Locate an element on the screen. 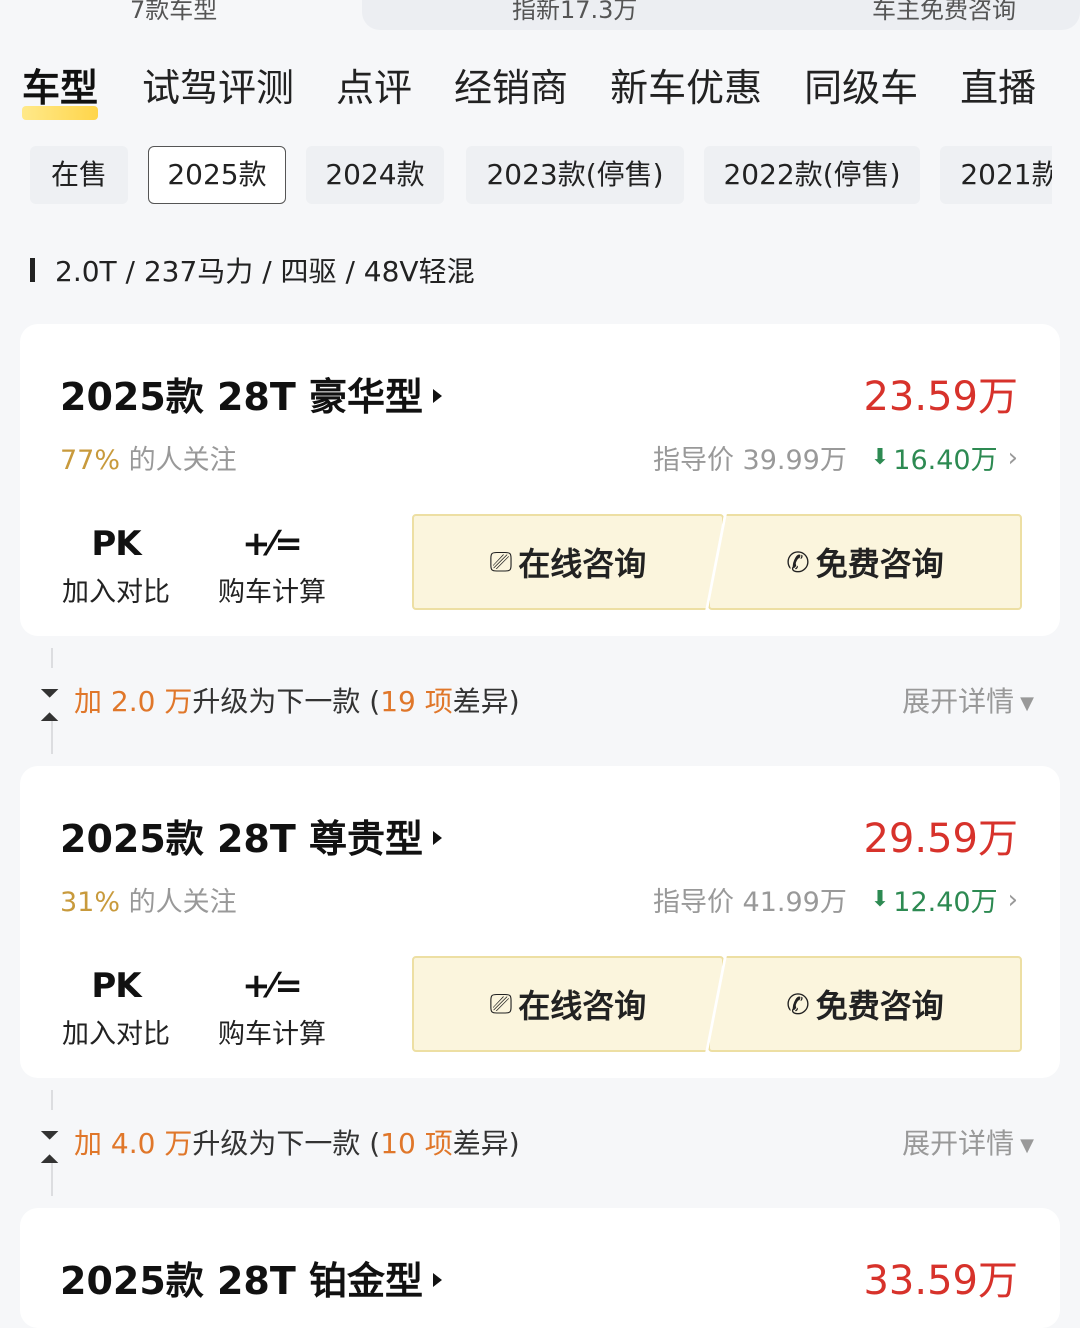 The height and width of the screenshot is (1328, 1080). discount-amount: ⬇ 12.40万 is located at coordinates (934, 902).